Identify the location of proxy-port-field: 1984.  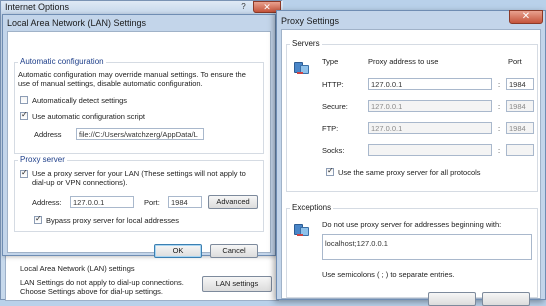
(185, 202).